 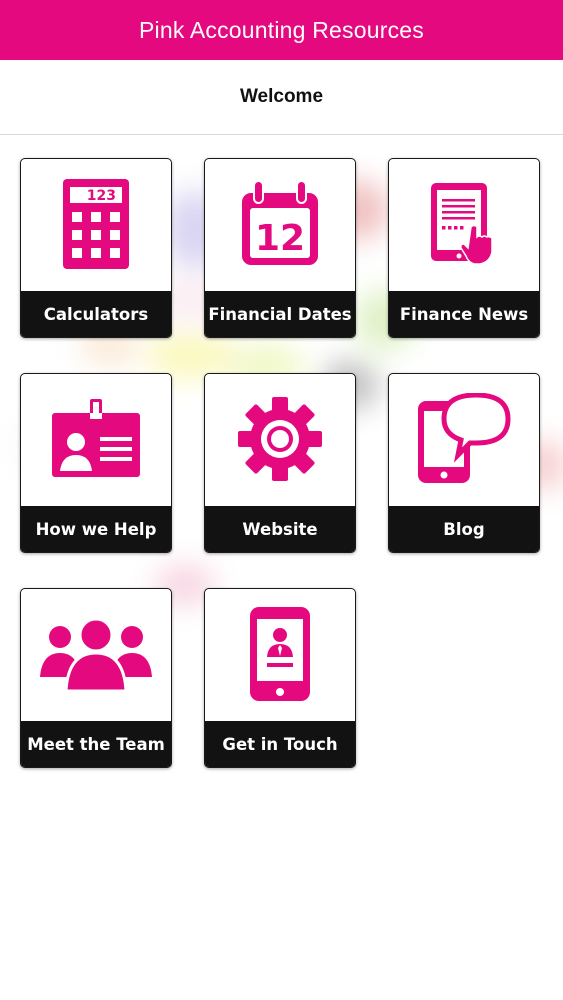 I want to click on tile-get-in-touch: Get in Touch, so click(x=280, y=678).